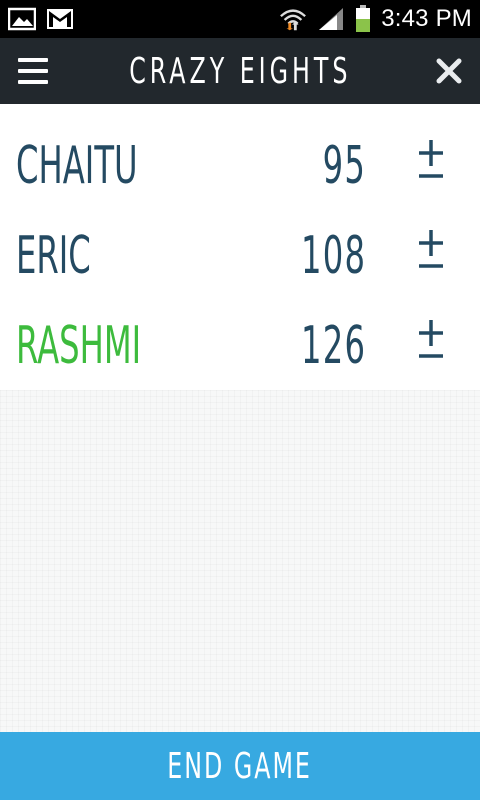  What do you see at coordinates (240, 19) in the screenshot?
I see `status-bar: 3:43 PM` at bounding box center [240, 19].